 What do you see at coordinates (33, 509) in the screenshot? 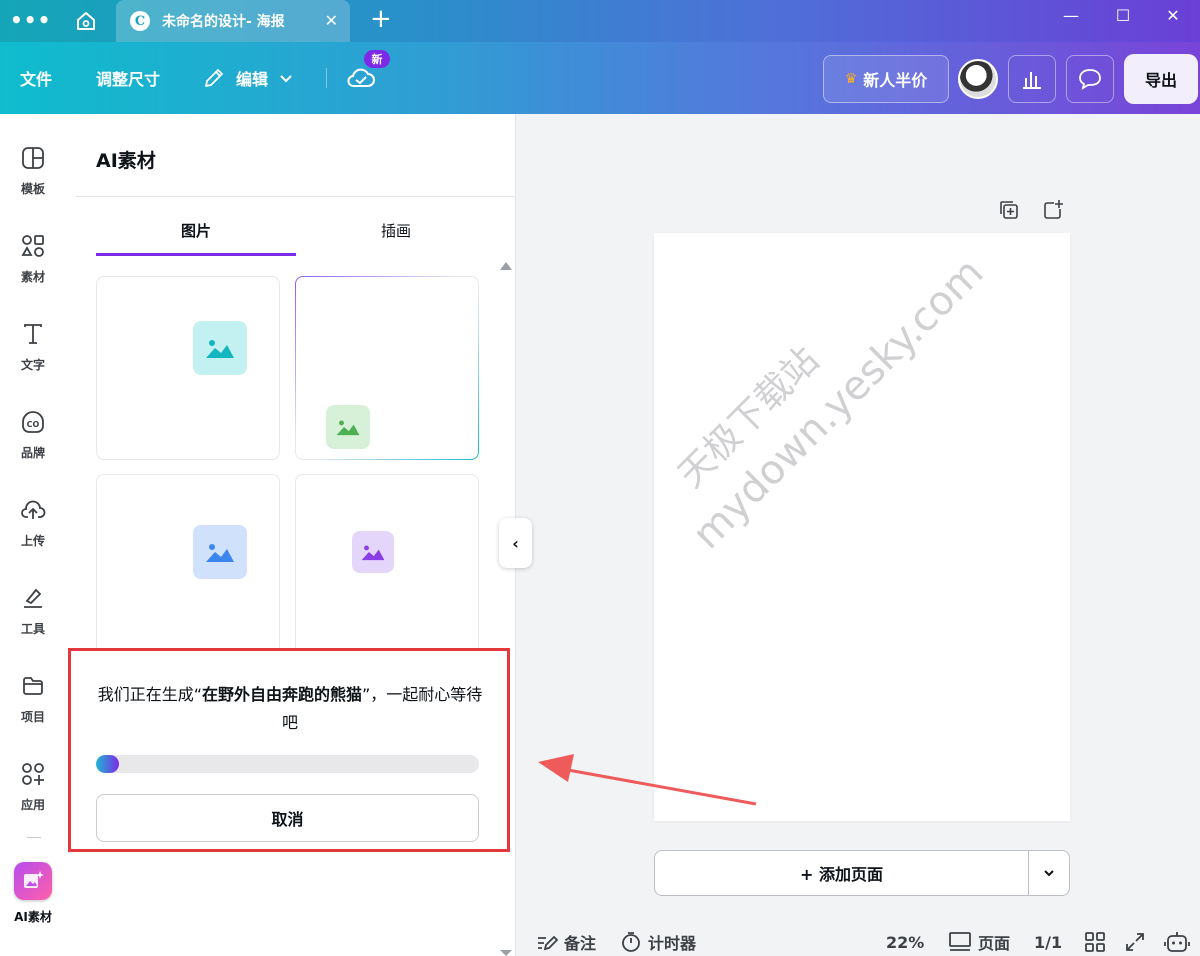
I see `upload-icon` at bounding box center [33, 509].